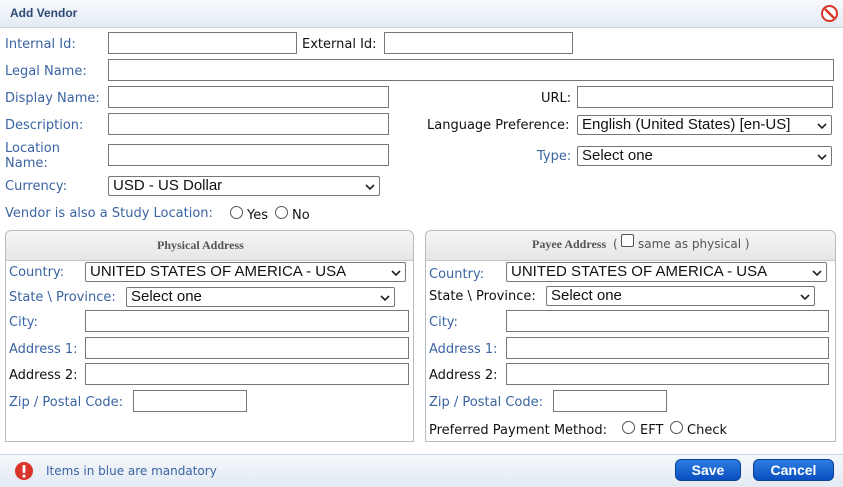  Describe the element at coordinates (708, 470) in the screenshot. I see `save-button: Save` at that location.